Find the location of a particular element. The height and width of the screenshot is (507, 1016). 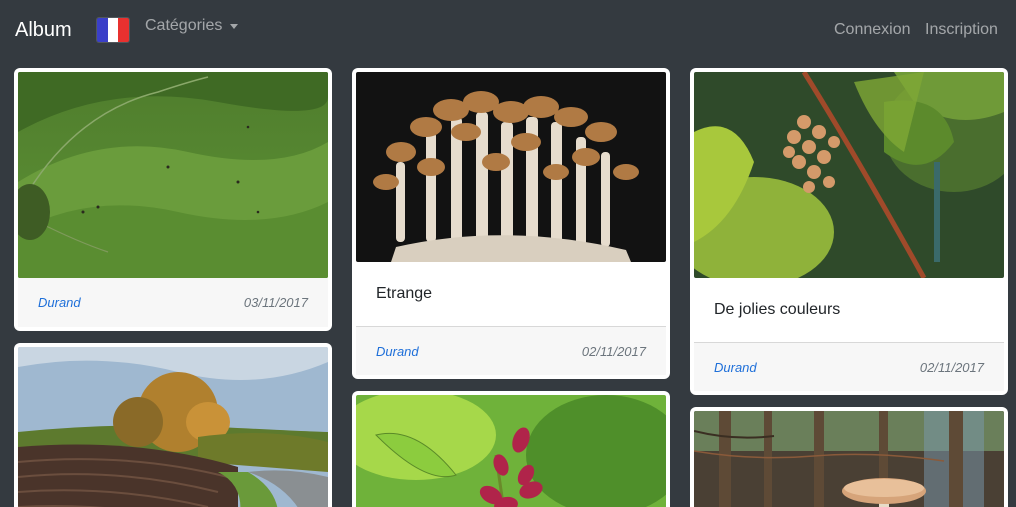

register-link: Inscription is located at coordinates (961, 30).